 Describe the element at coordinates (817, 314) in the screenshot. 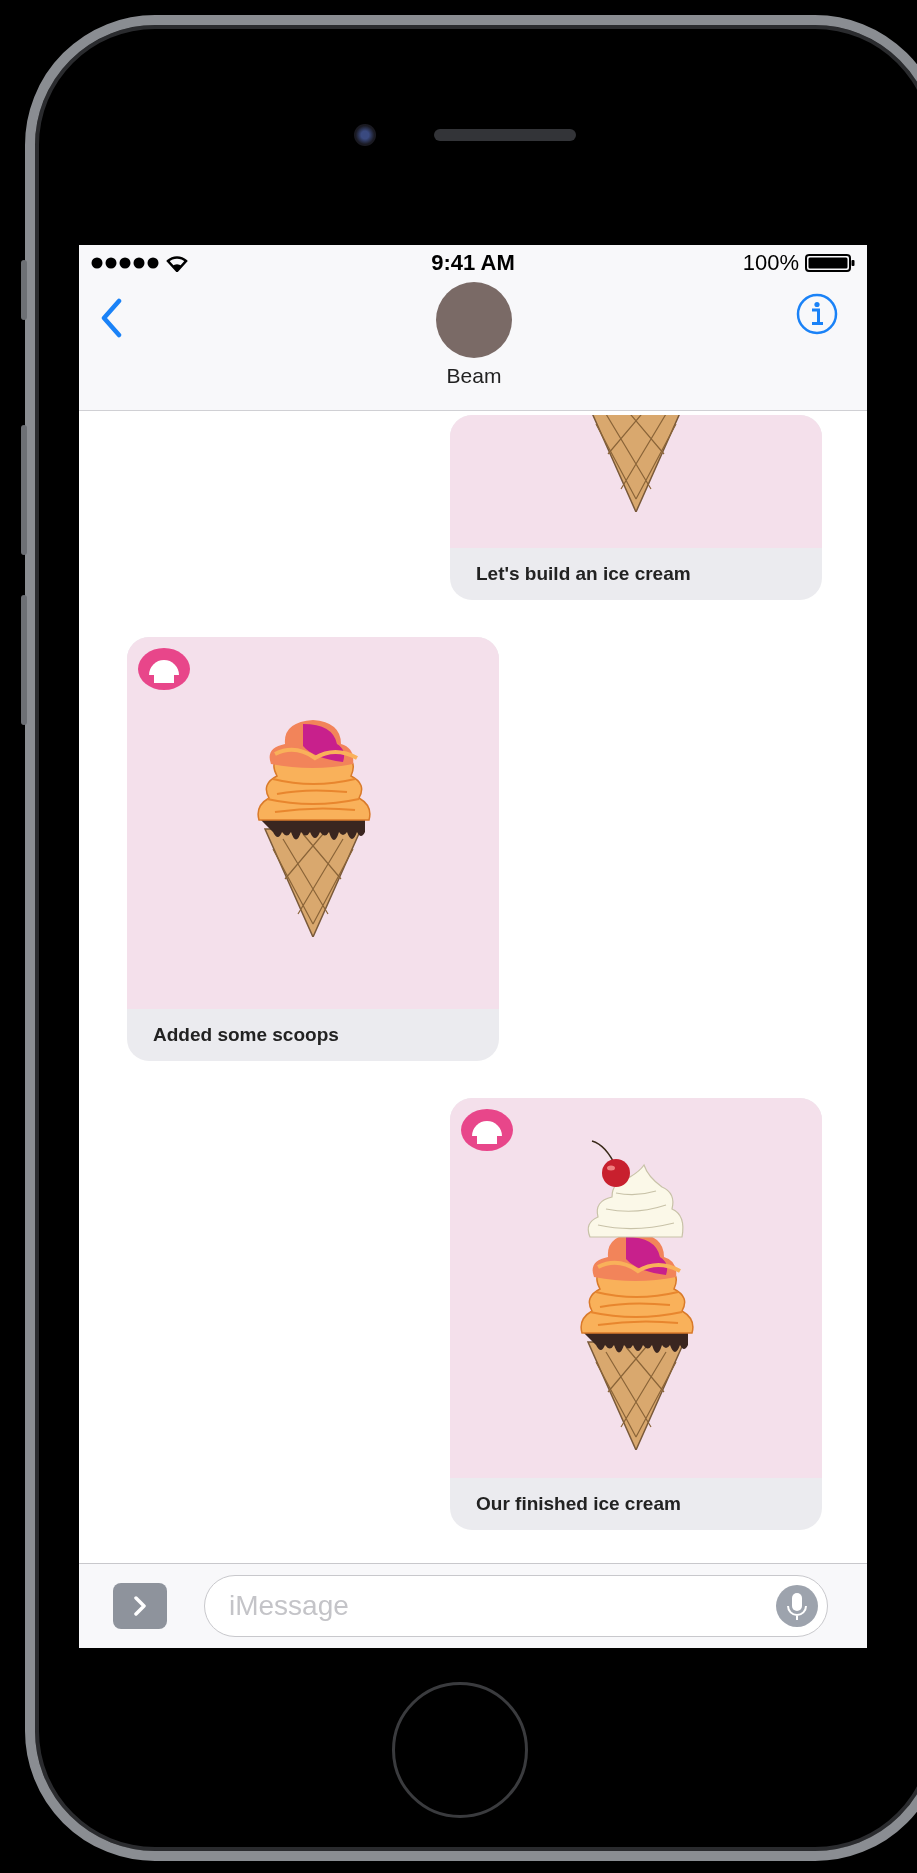

I see `info-icon` at that location.